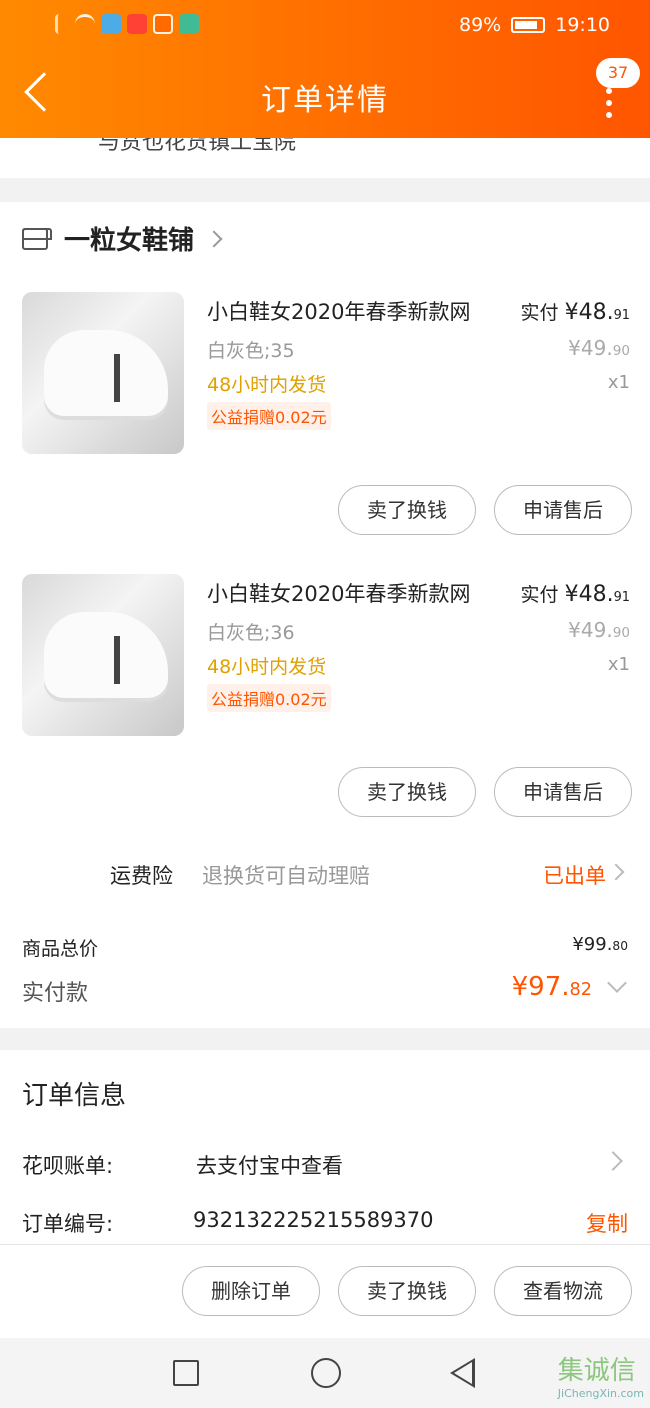 Image resolution: width=650 pixels, height=1408 pixels. What do you see at coordinates (592, 944) in the screenshot?
I see `total-int: ¥99.` at bounding box center [592, 944].